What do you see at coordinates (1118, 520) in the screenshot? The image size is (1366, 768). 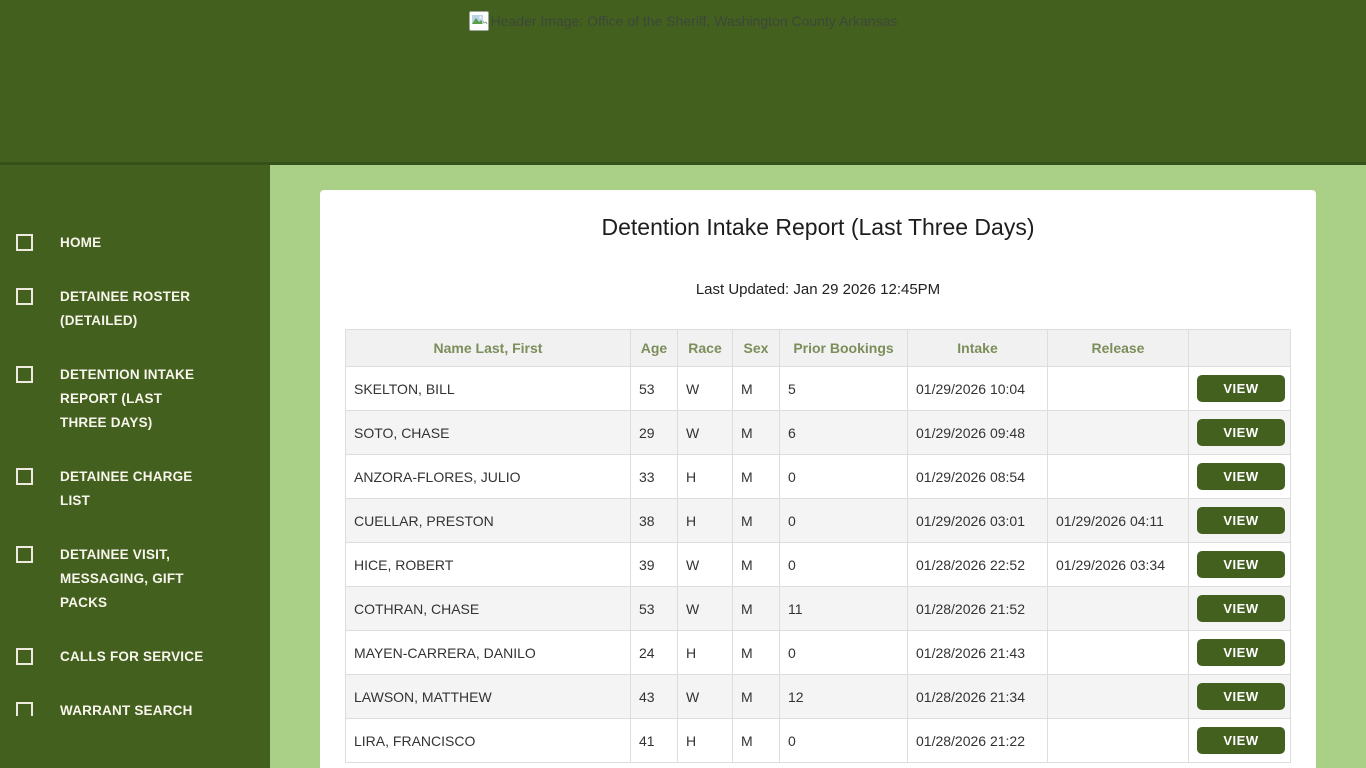 I see `cell-release: 01/29/2026 04:11` at bounding box center [1118, 520].